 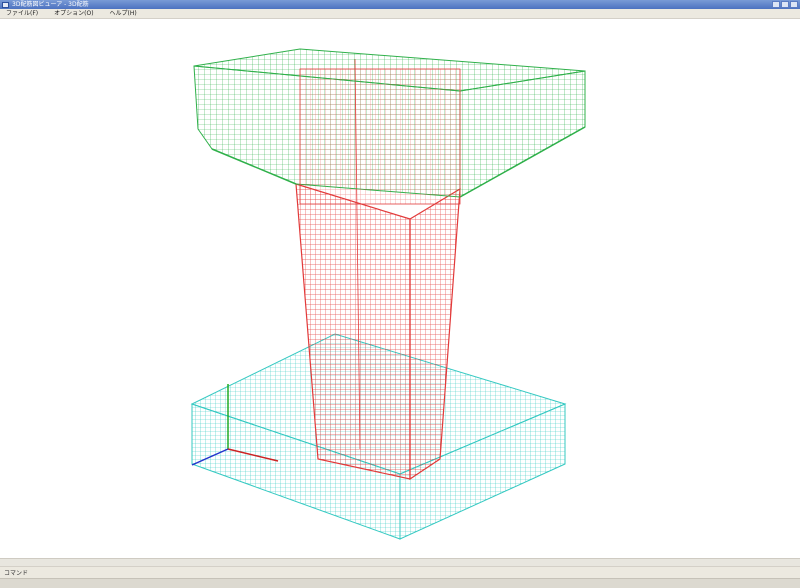 I want to click on minimize-button, so click(x=776, y=4).